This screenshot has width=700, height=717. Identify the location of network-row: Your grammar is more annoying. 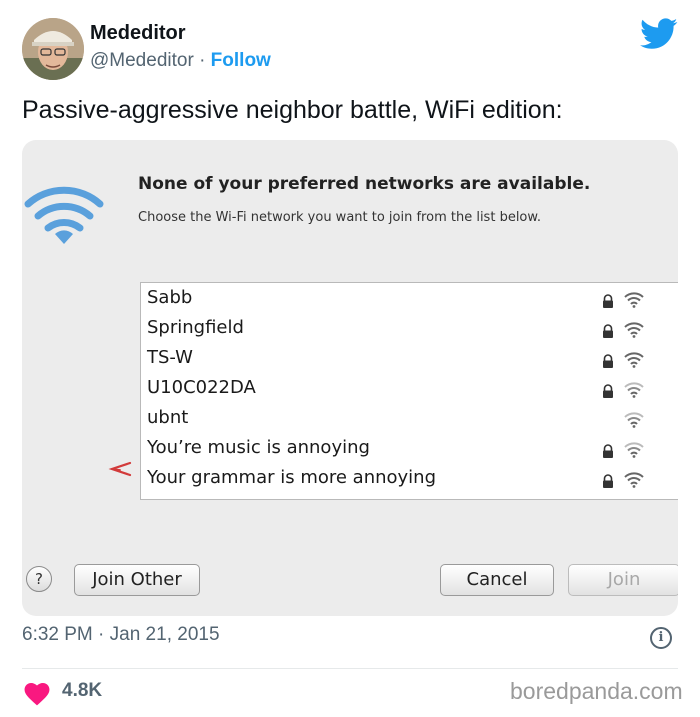
(407, 480).